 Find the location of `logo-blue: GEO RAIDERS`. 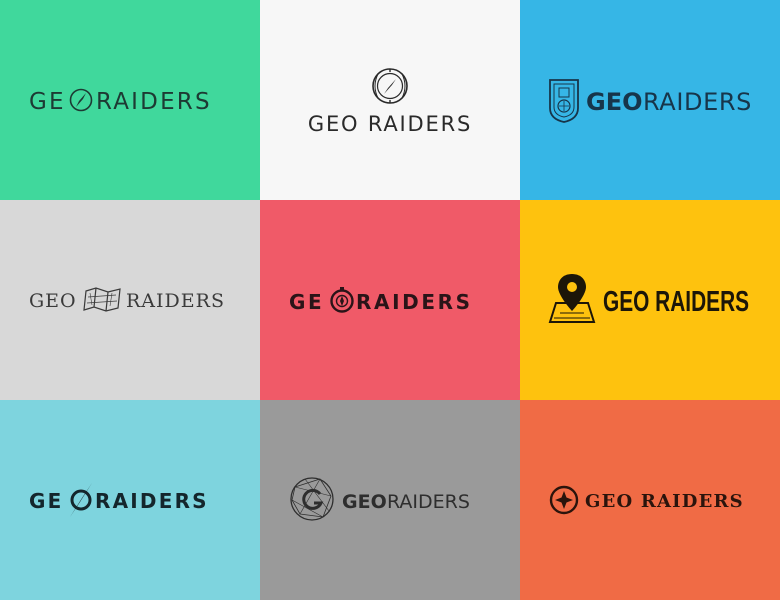

logo-blue: GEO RAIDERS is located at coordinates (650, 101).